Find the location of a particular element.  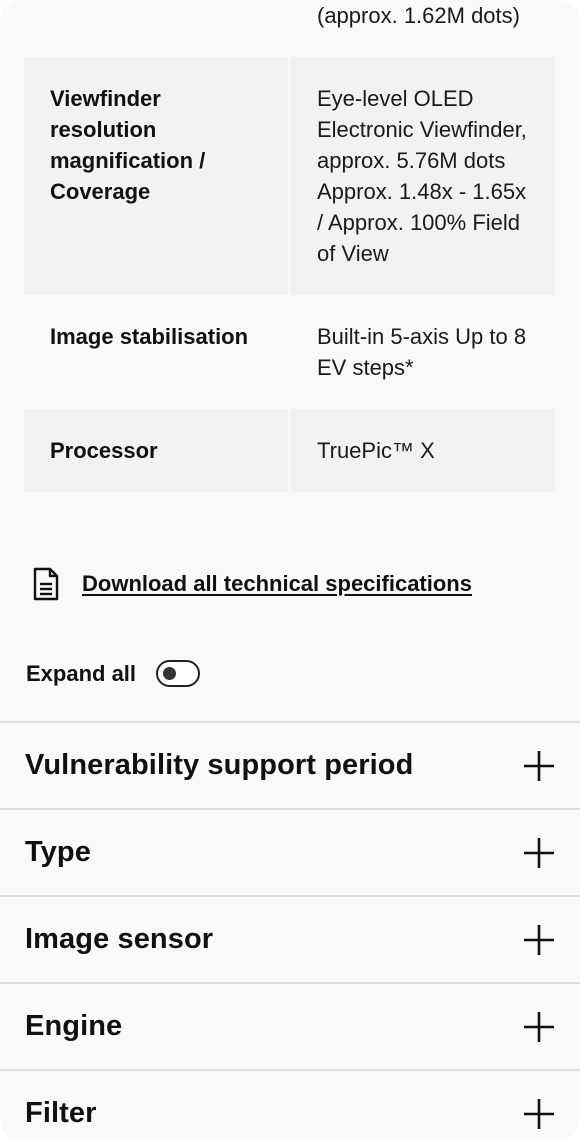

accordion-item: Type is located at coordinates (290, 851).